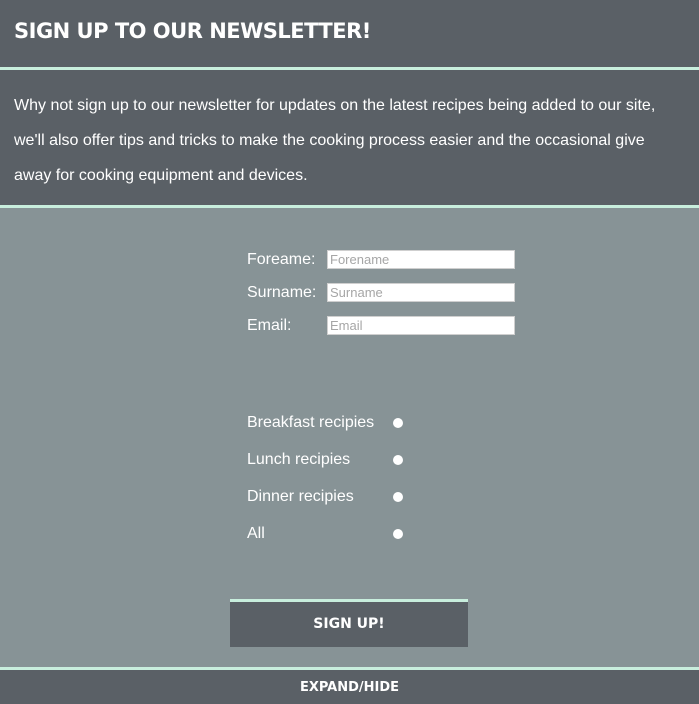  I want to click on surname-input, so click(421, 292).